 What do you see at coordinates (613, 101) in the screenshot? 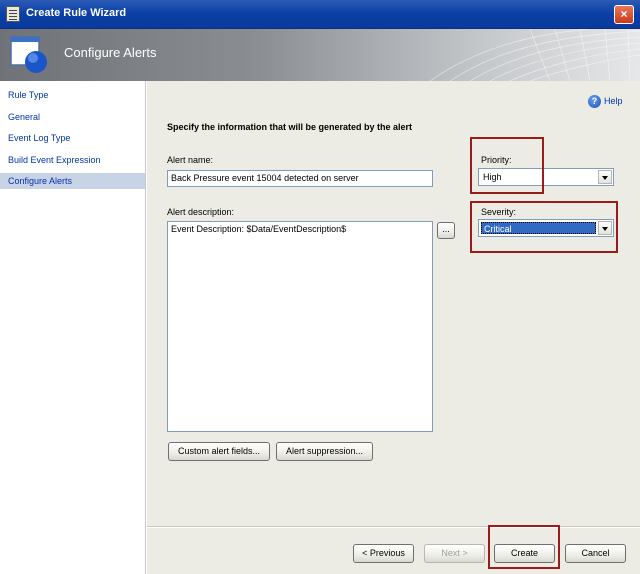
I see `help-label: Help` at bounding box center [613, 101].